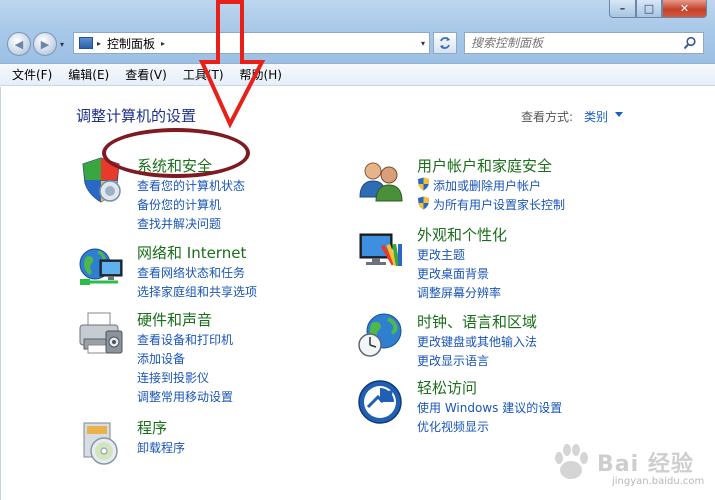 This screenshot has width=715, height=500. I want to click on link-mobility-settings: 调整常用移动设置, so click(185, 396).